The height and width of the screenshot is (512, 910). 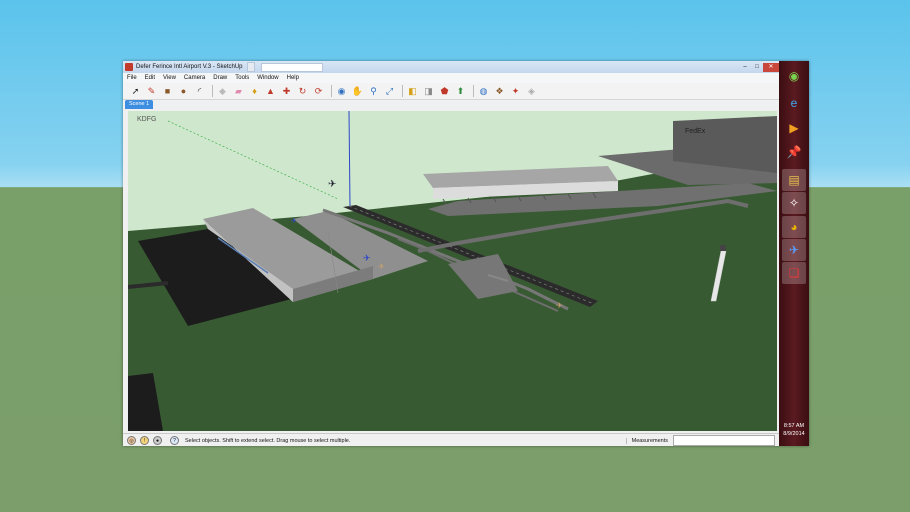 I want to click on fedex-sign: FedEx, so click(x=695, y=131).